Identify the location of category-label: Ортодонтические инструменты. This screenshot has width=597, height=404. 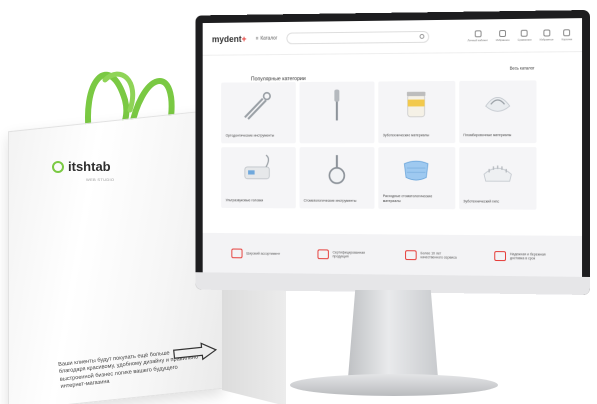
(252, 135).